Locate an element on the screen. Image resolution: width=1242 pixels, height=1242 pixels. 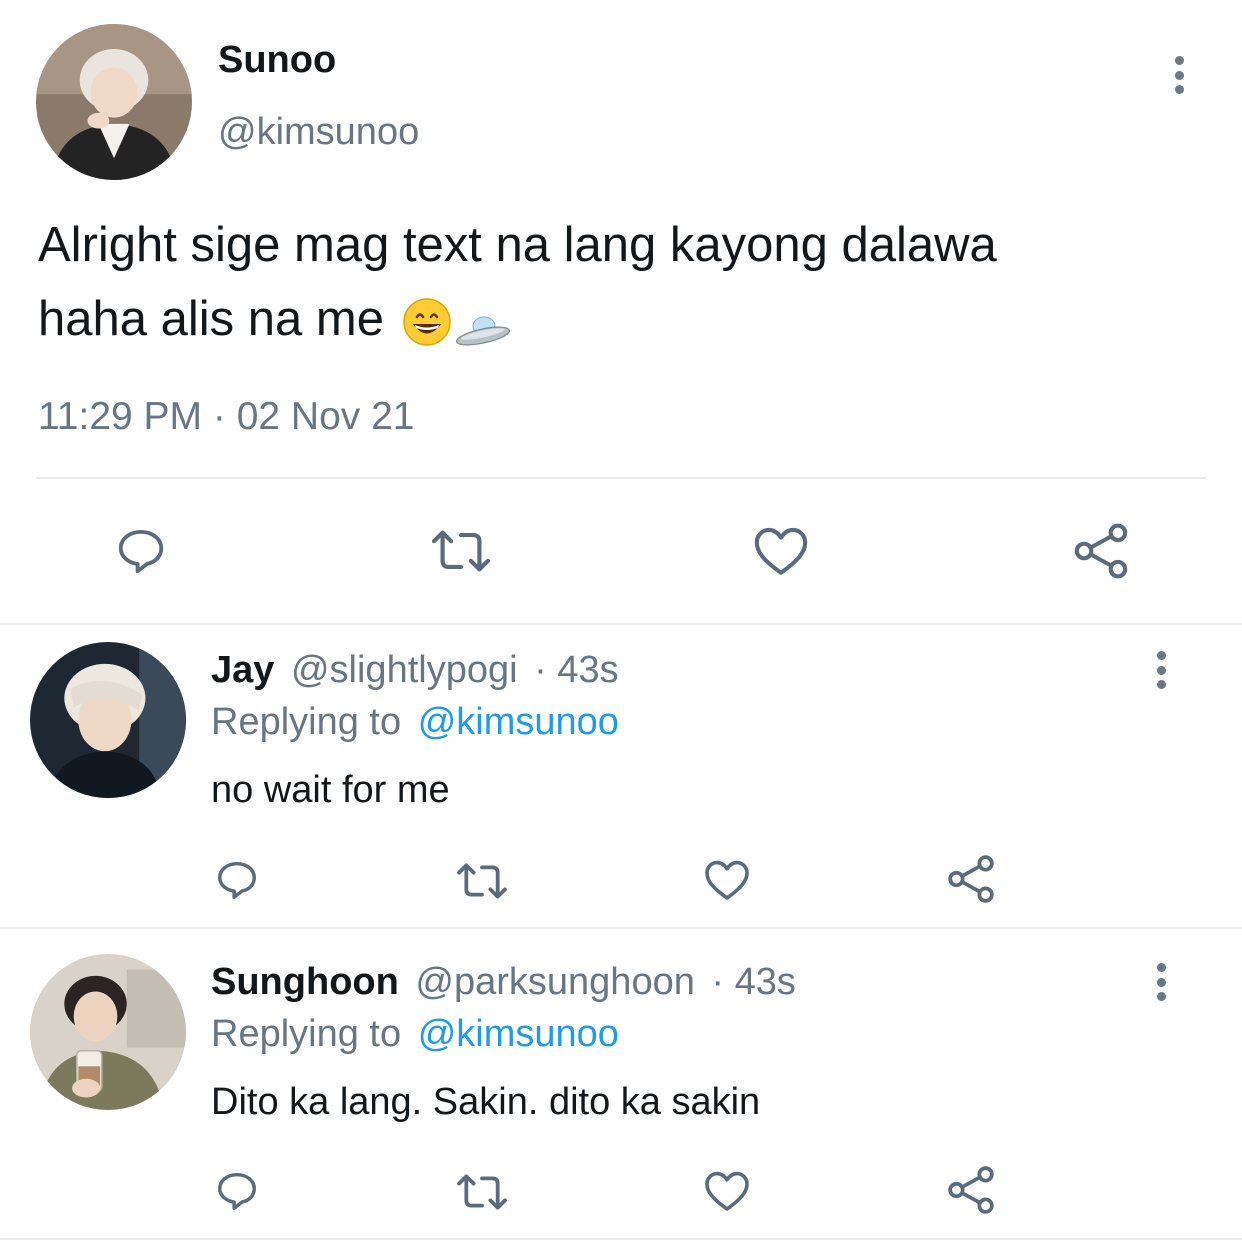
reply-header: Jay @slightlypogi · 43s is located at coordinates (415, 670).